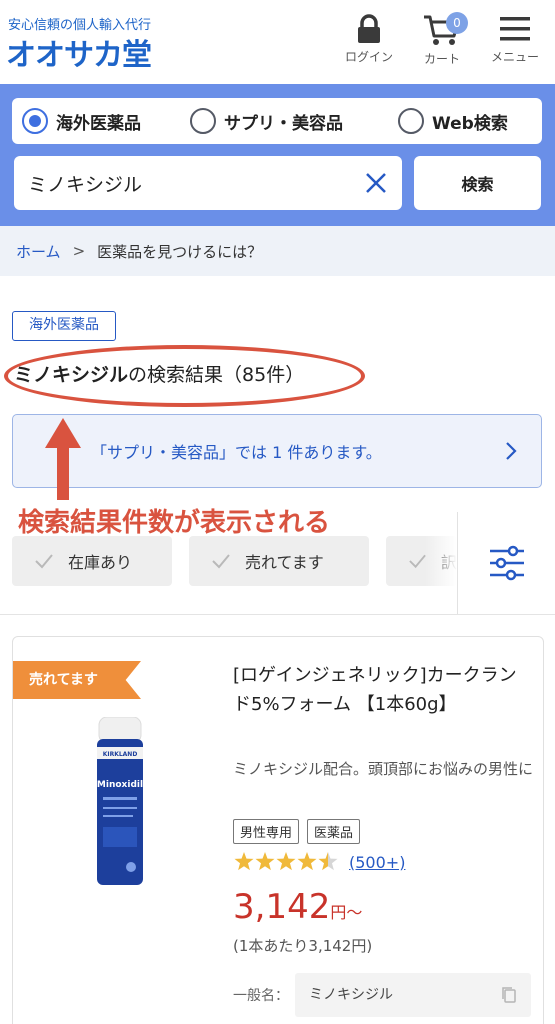 Image resolution: width=555 pixels, height=1024 pixels. What do you see at coordinates (351, 995) in the screenshot?
I see `generic-name-value: ミノキシジル` at bounding box center [351, 995].